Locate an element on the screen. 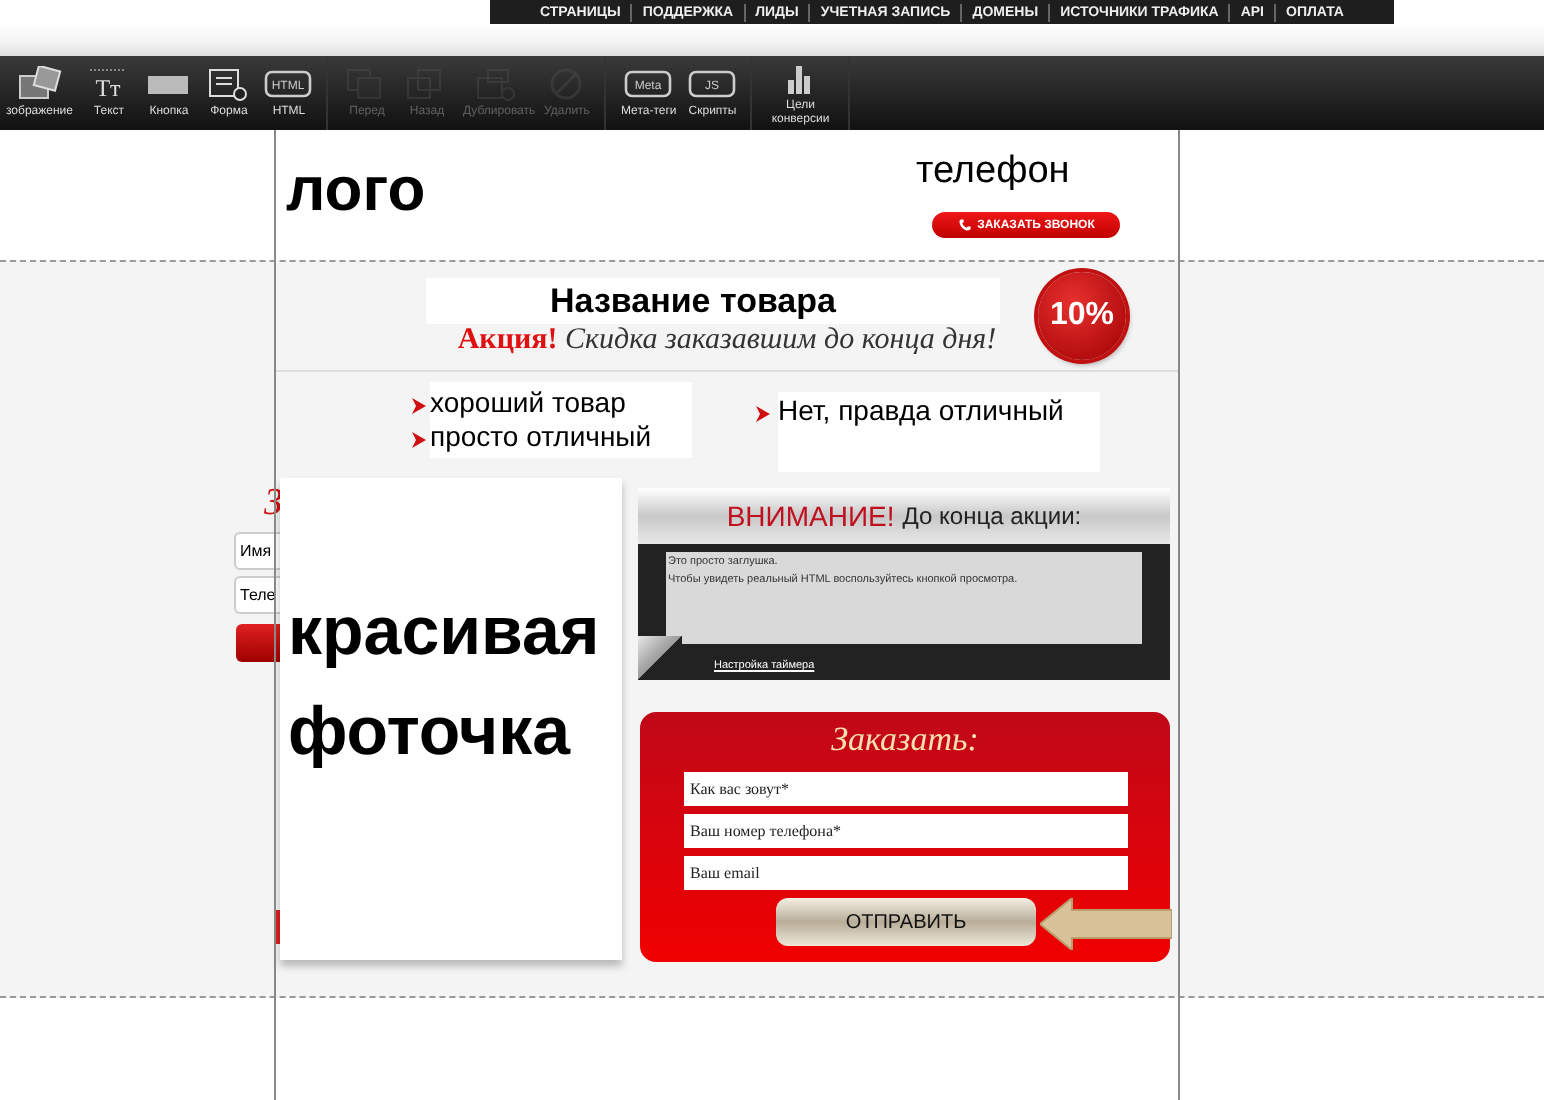  accent-bar is located at coordinates (277, 927).